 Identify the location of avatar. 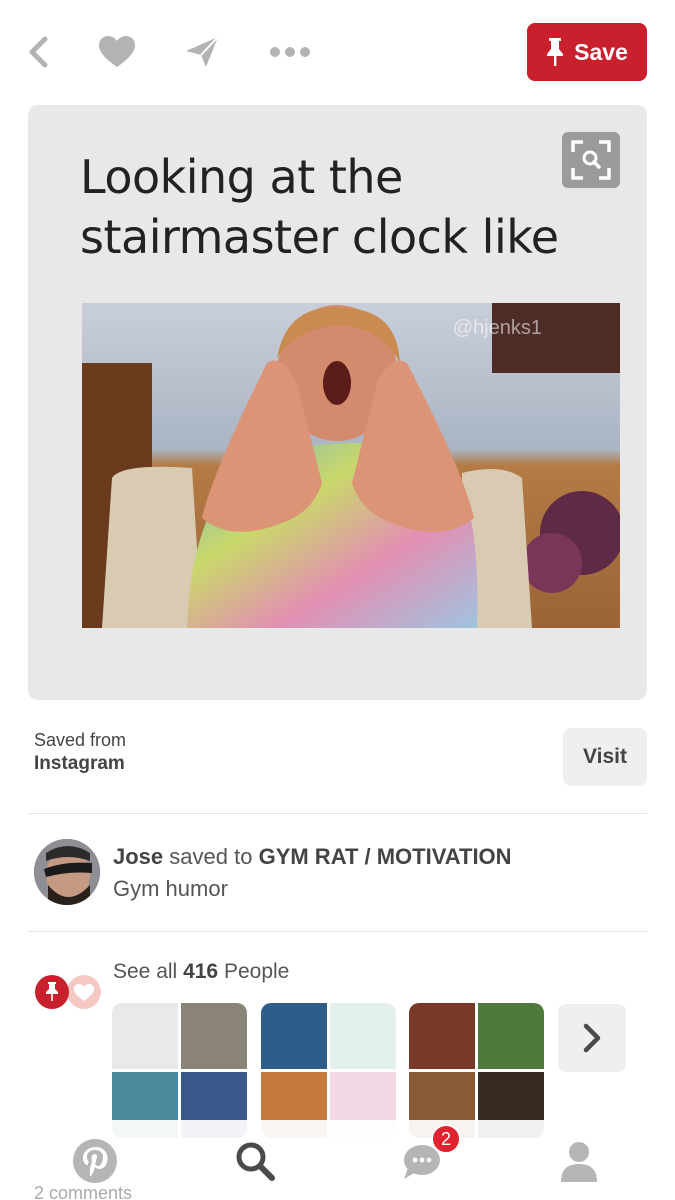
(67, 872).